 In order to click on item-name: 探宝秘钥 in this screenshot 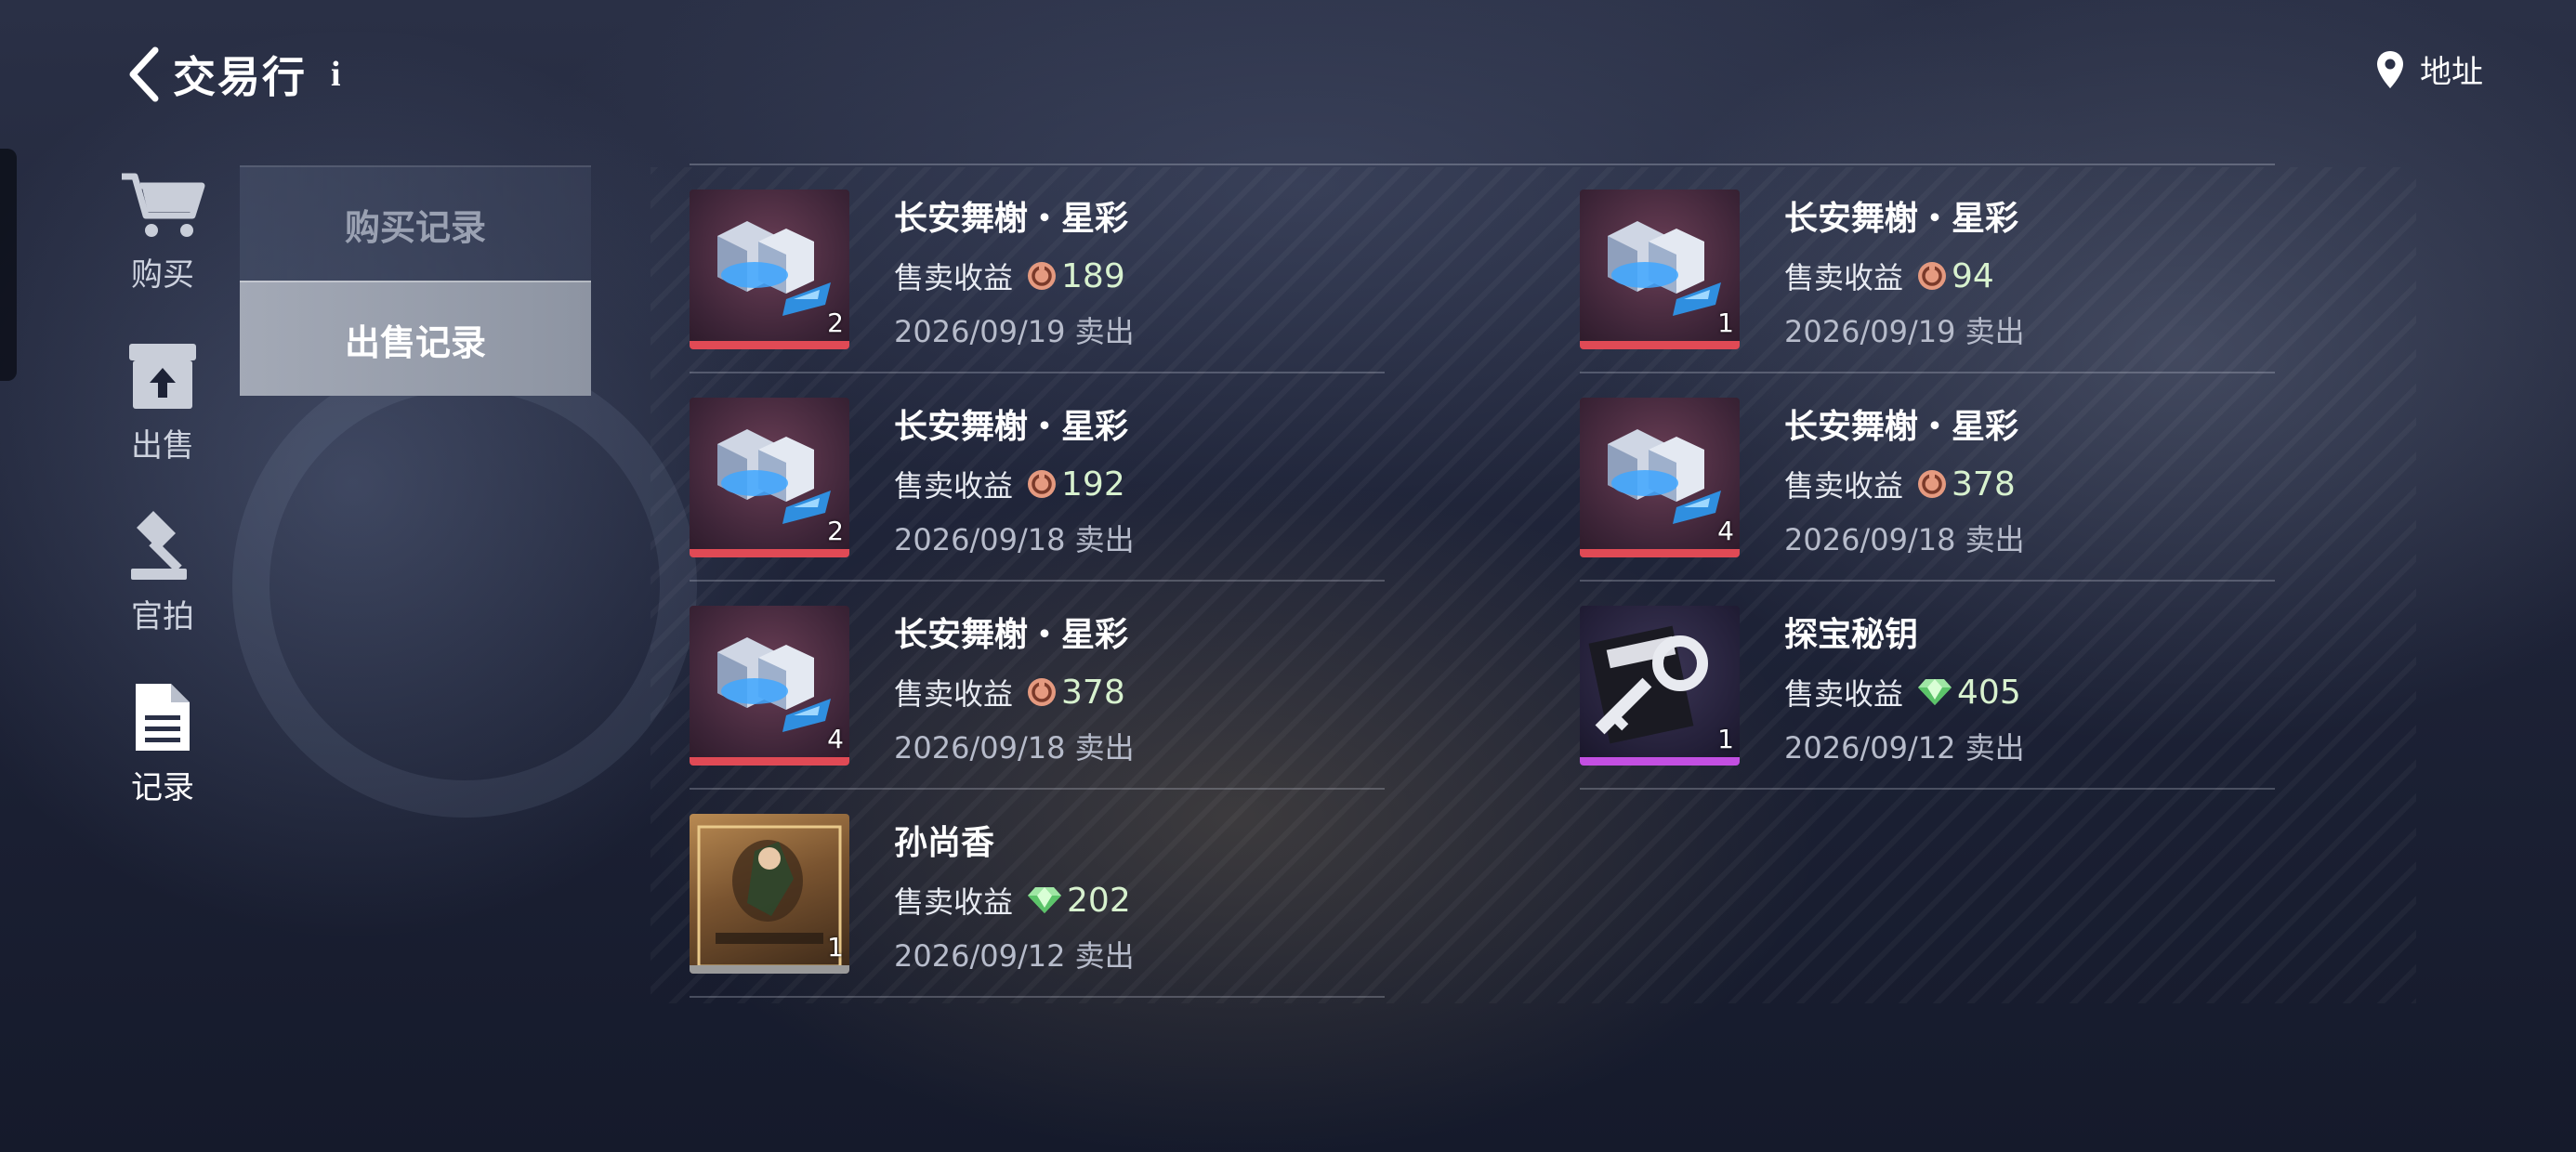, I will do `click(1851, 635)`.